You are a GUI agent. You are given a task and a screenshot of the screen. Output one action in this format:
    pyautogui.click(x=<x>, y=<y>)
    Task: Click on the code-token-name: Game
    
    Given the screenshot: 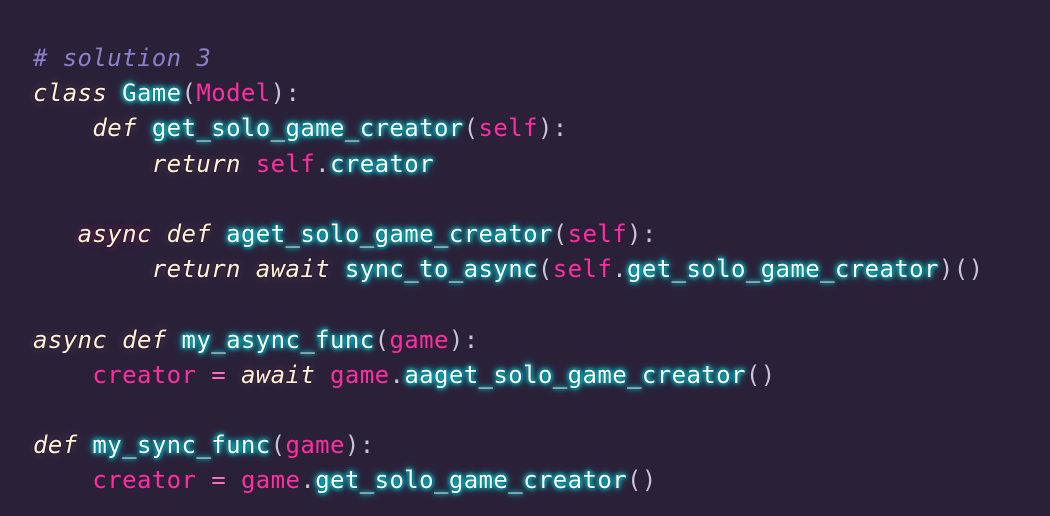 What is the action you would take?
    pyautogui.click(x=152, y=93)
    